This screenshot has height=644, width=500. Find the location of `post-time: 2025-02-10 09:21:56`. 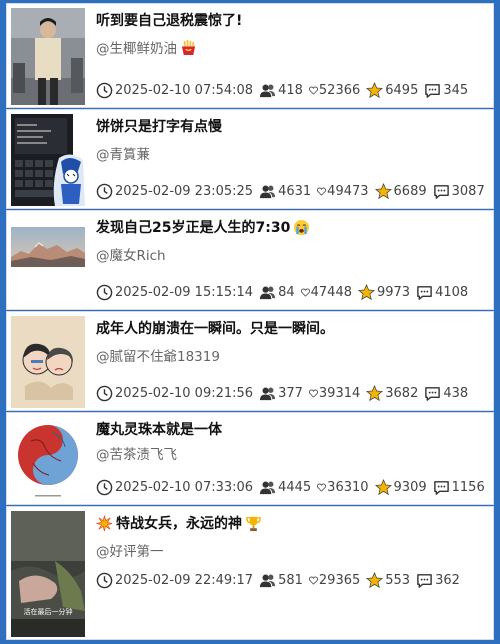

post-time: 2025-02-10 09:21:56 is located at coordinates (174, 393).